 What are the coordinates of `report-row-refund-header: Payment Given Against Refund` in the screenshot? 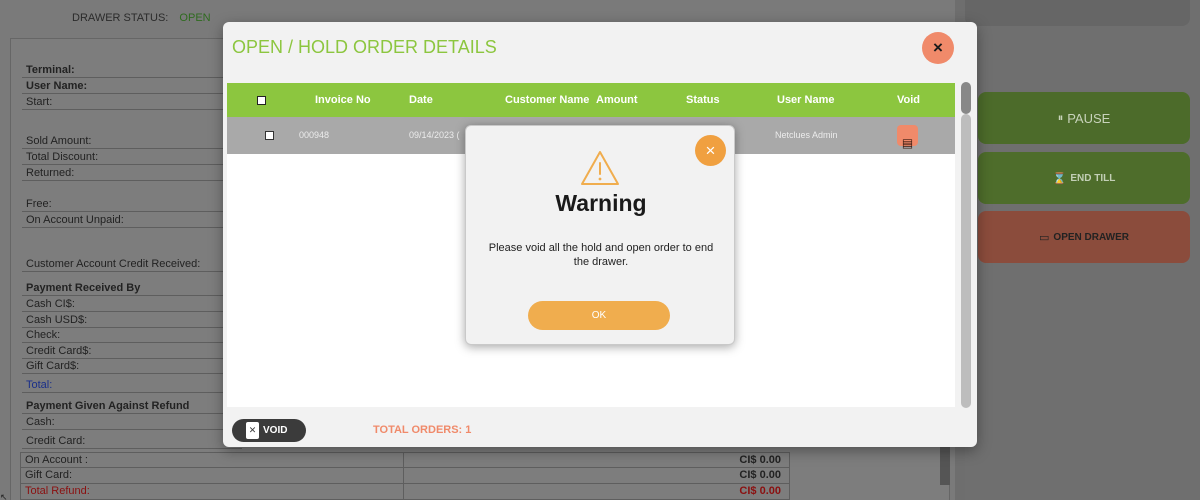 It's located at (132, 406).